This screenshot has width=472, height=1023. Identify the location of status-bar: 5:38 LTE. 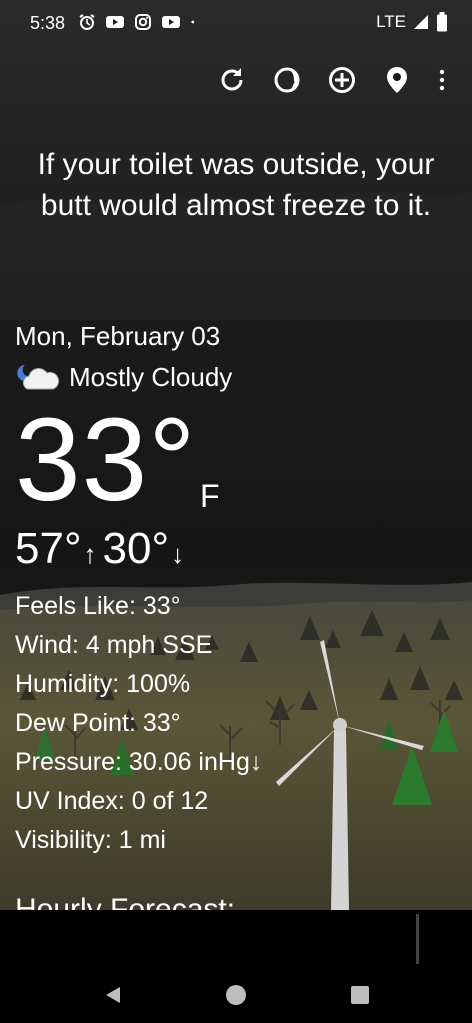
(236, 23).